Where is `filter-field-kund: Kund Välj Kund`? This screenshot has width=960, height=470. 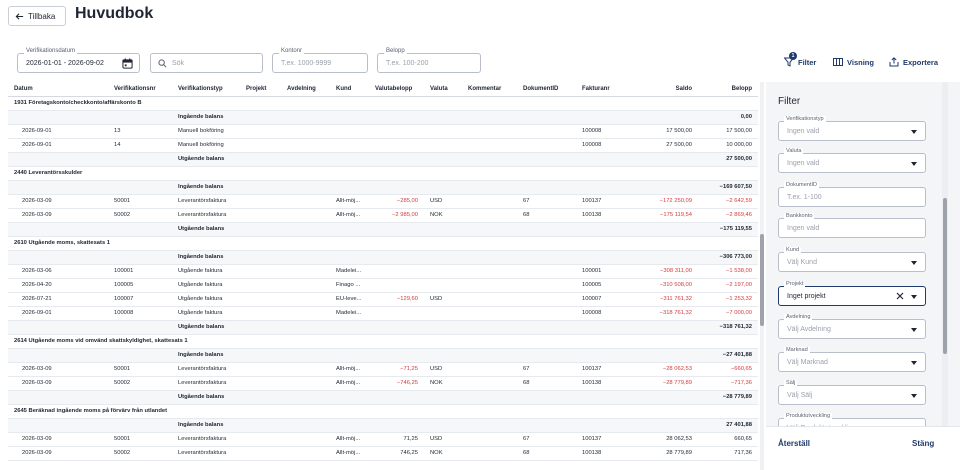
filter-field-kund: Kund Välj Kund is located at coordinates (852, 259).